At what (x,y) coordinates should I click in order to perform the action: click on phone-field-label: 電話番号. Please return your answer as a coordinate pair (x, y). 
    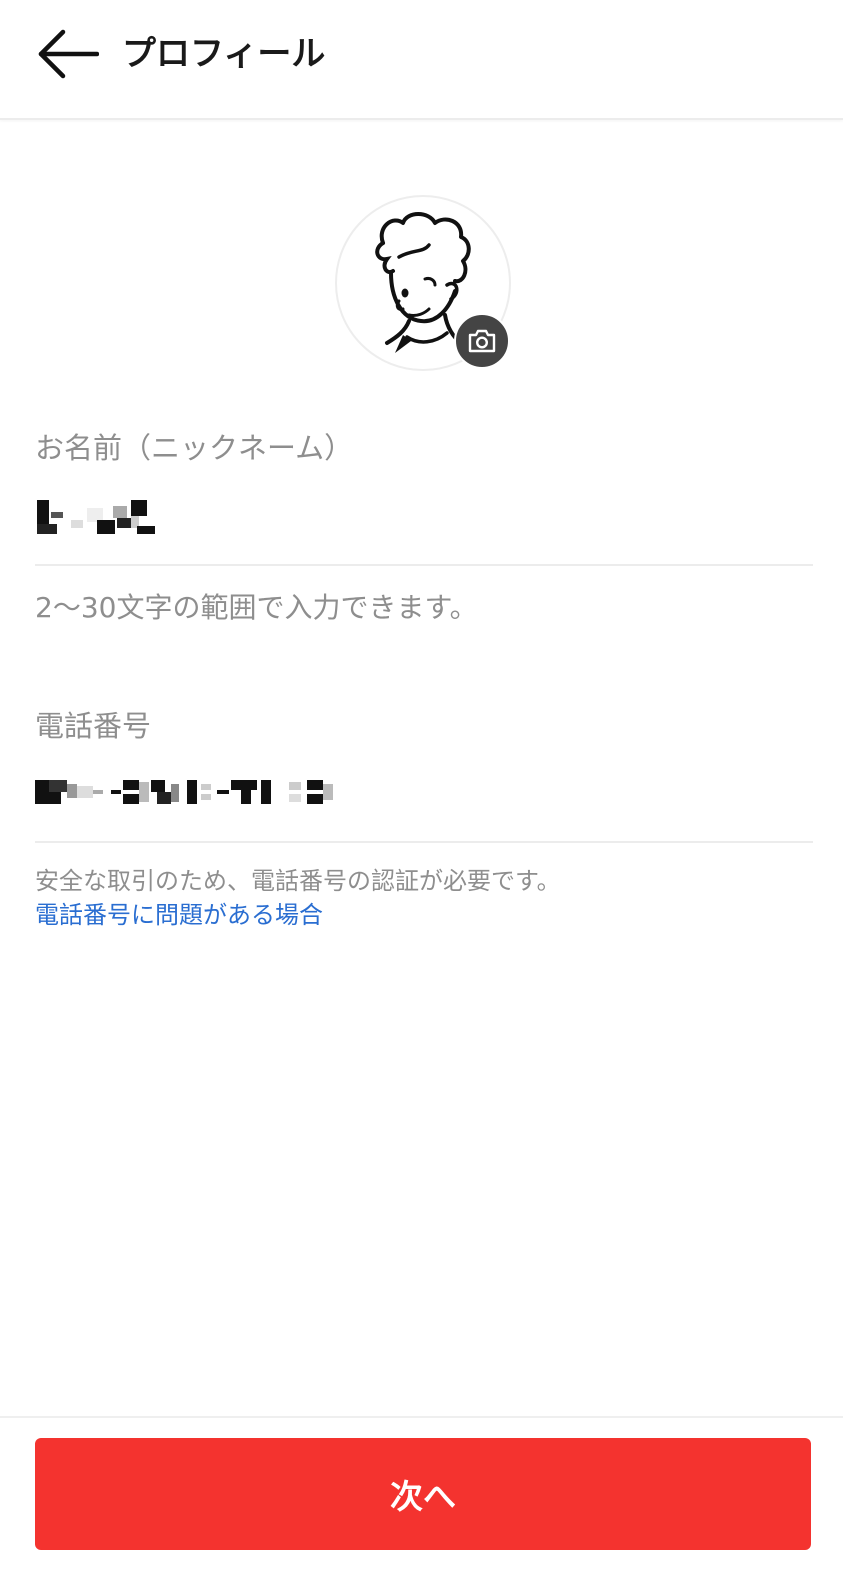
    Looking at the image, I should click on (93, 726).